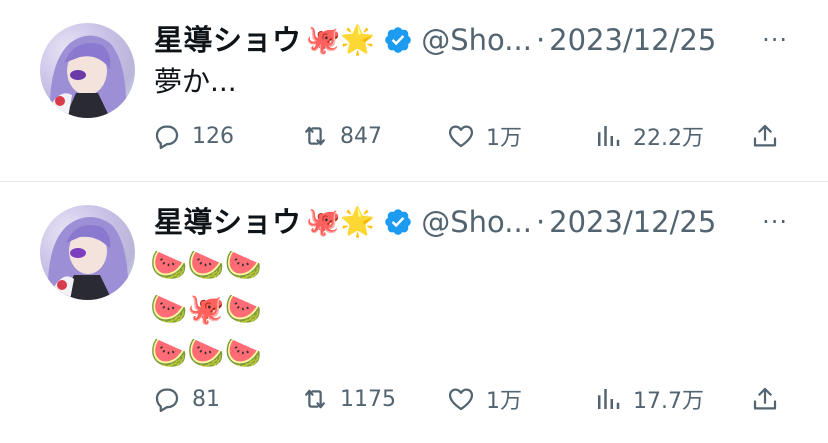 This screenshot has height=443, width=828. I want to click on retweet-button: 847, so click(341, 136).